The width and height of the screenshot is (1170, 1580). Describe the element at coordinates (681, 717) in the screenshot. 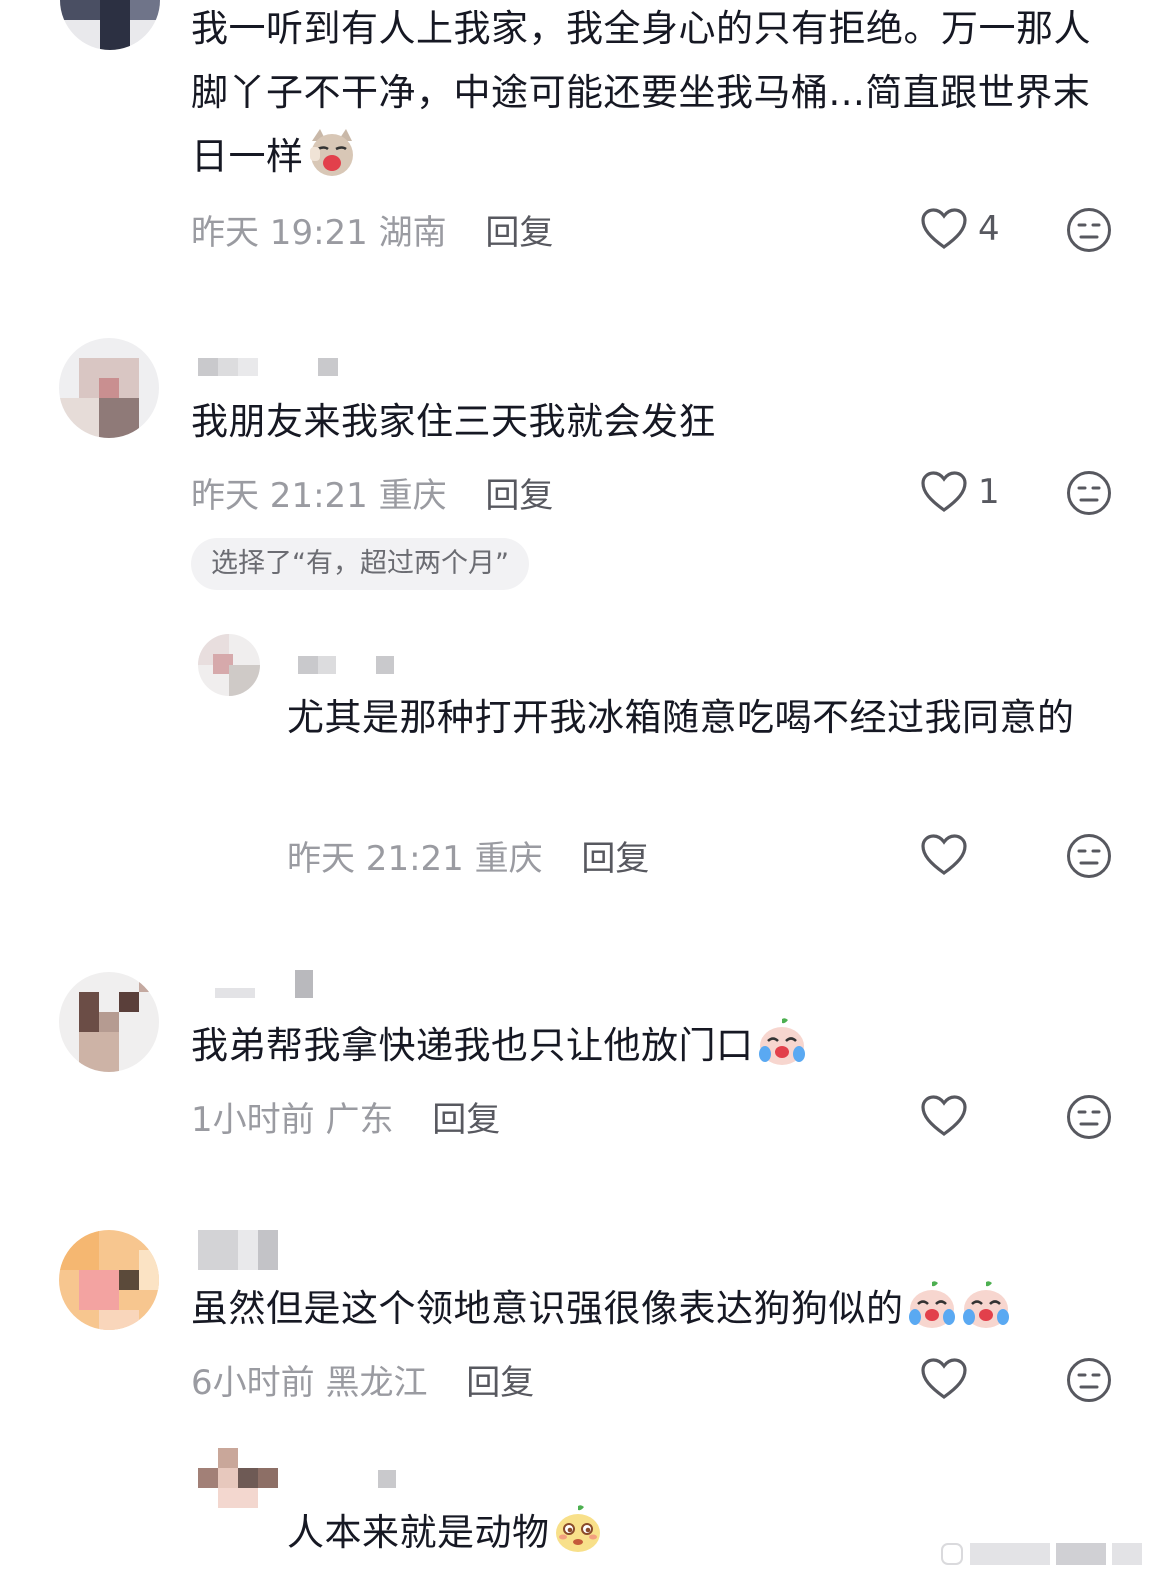

I see `comment-text: 尤其是那种打开我冰箱随意吃喝不经过我同意的` at that location.